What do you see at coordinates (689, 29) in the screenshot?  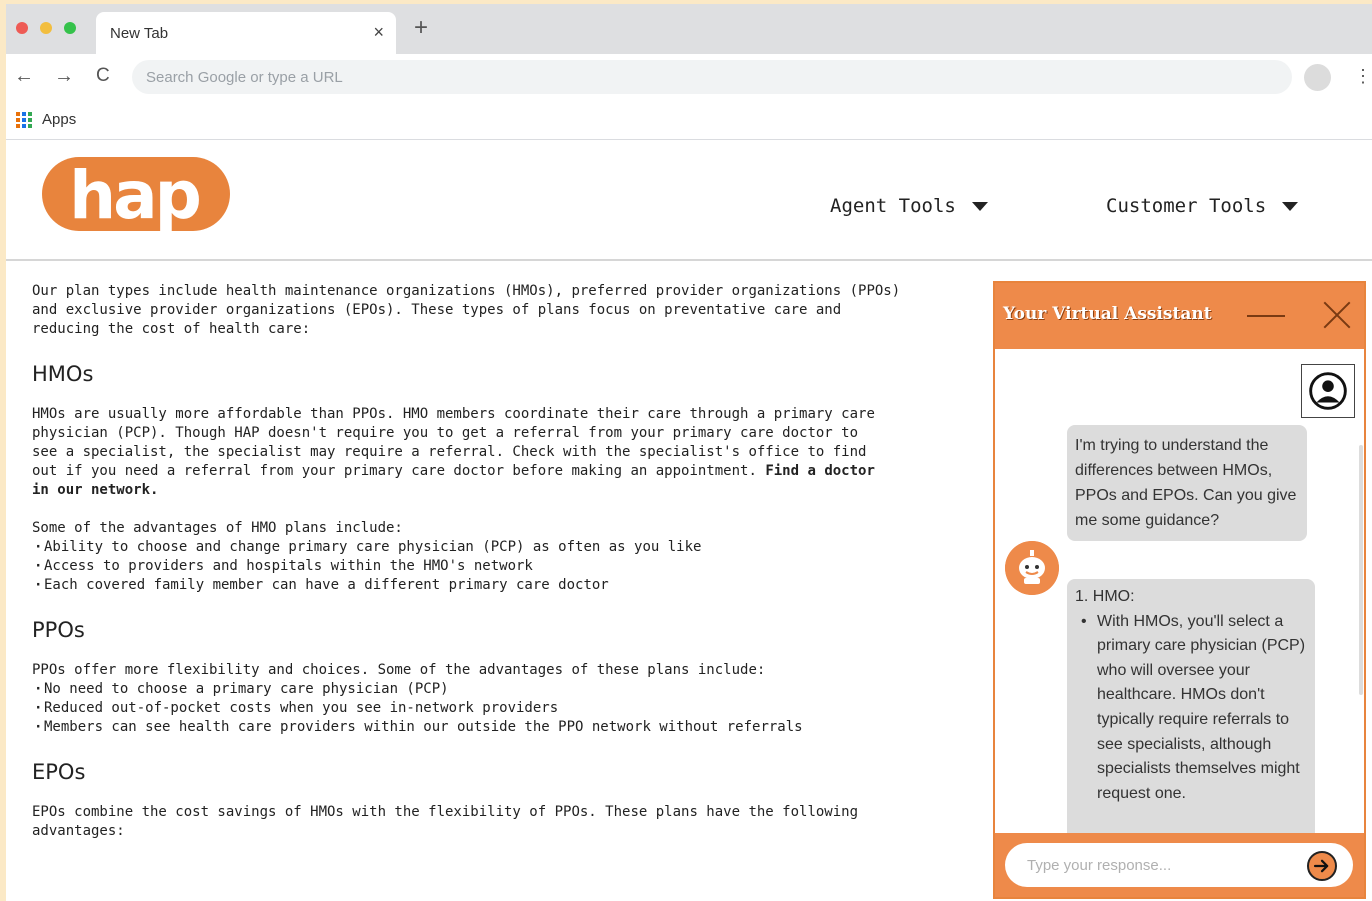 I see `tab-strip: New Tab × +` at bounding box center [689, 29].